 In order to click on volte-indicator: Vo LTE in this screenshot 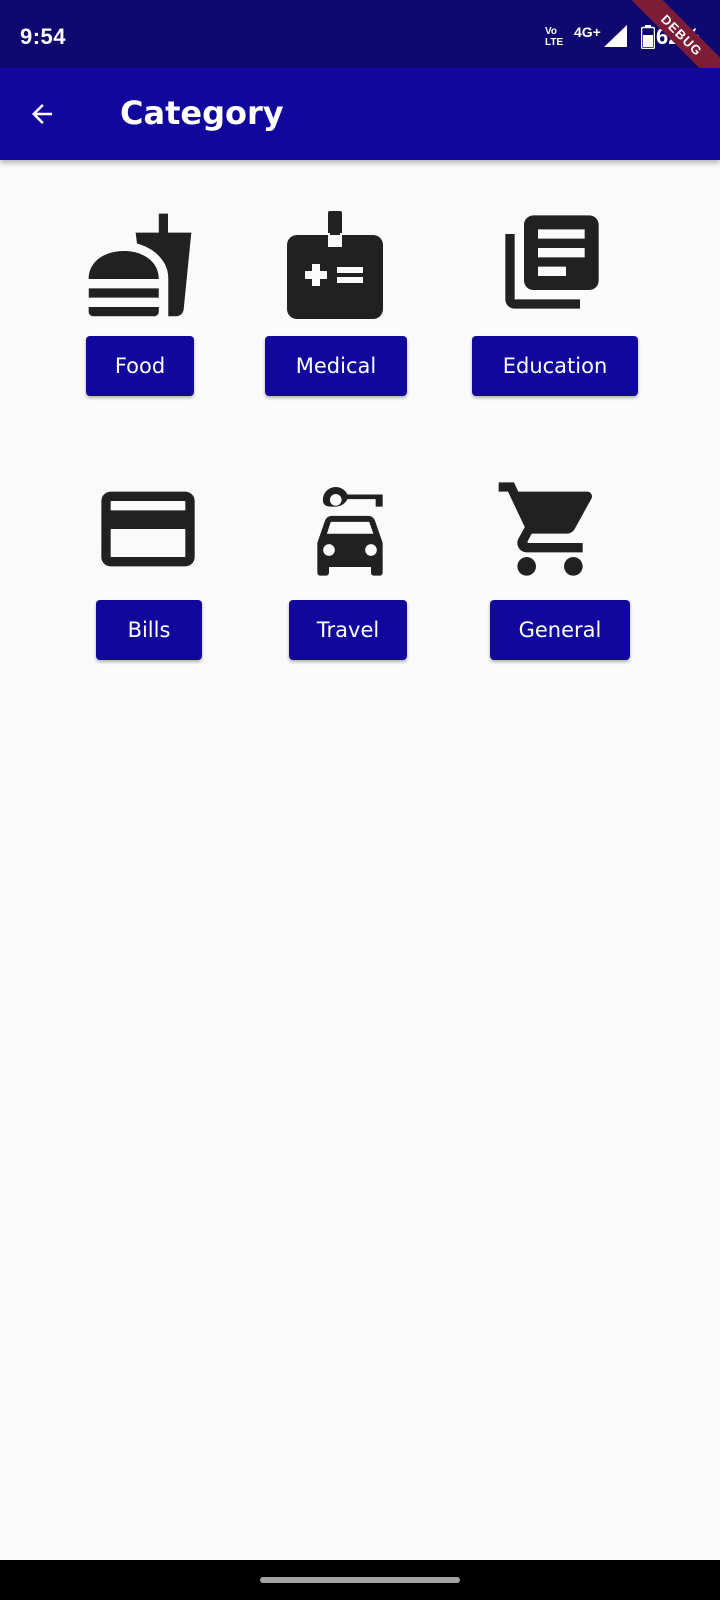, I will do `click(557, 38)`.